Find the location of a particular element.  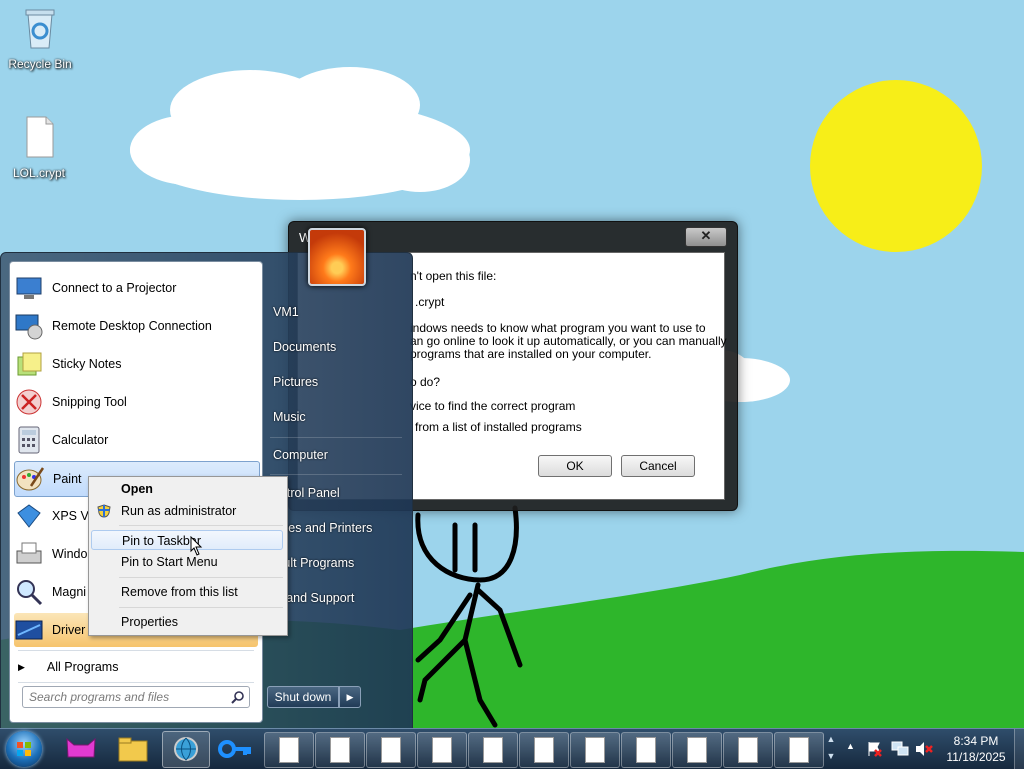

taskbar-button-network is located at coordinates (186, 749).